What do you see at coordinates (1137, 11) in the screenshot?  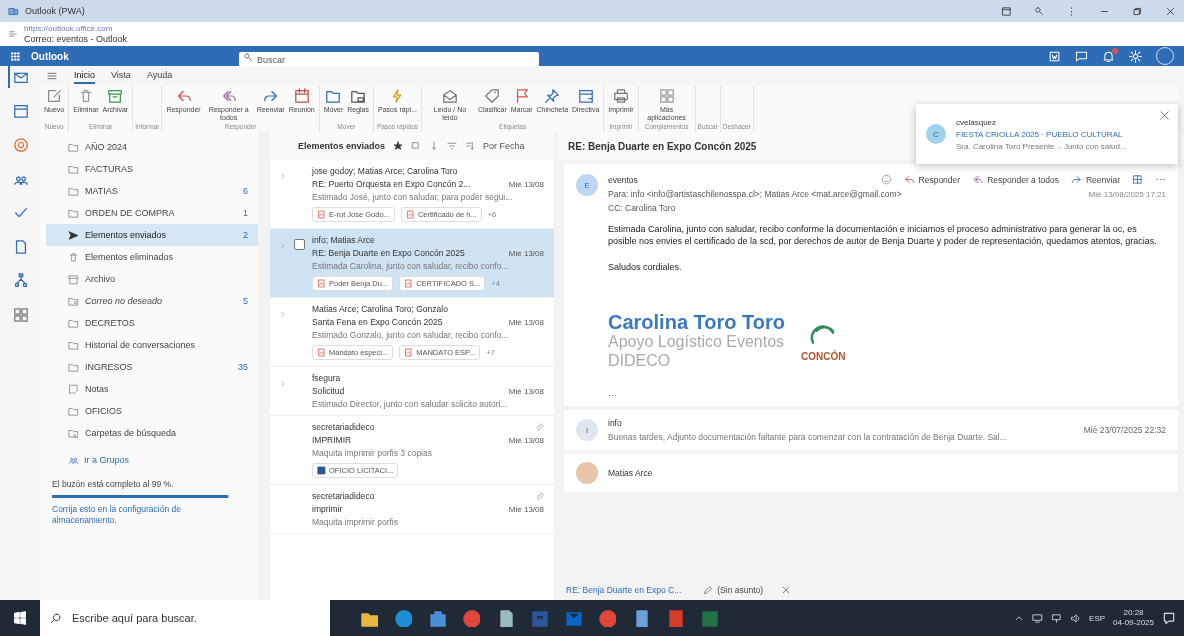 I see `restore-icon` at bounding box center [1137, 11].